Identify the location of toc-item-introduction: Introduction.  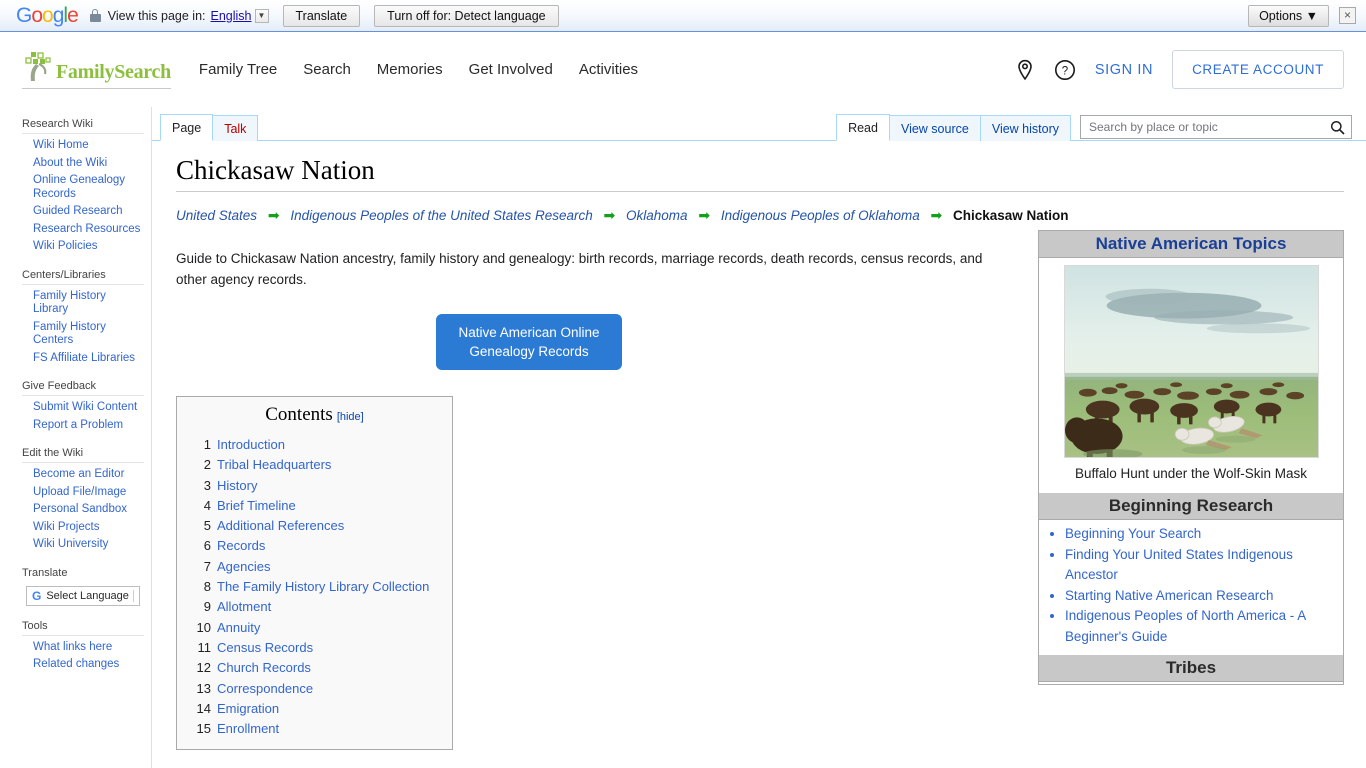
(251, 445).